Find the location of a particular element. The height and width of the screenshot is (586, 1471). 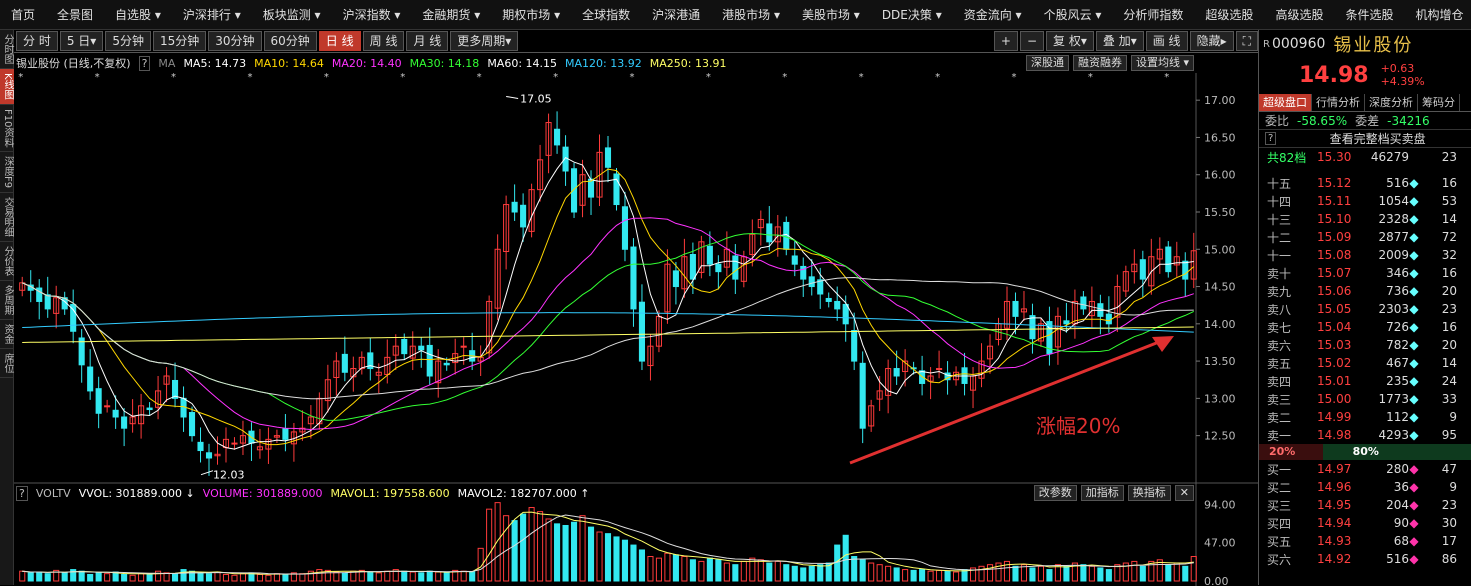

nav-item-19: 机构增仓 is located at coordinates (1437, 14).